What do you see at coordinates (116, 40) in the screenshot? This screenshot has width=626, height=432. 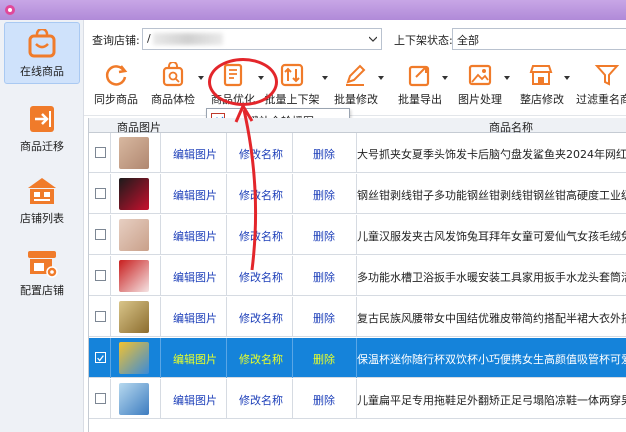 I see `store-filter-label: 查询店铺:` at bounding box center [116, 40].